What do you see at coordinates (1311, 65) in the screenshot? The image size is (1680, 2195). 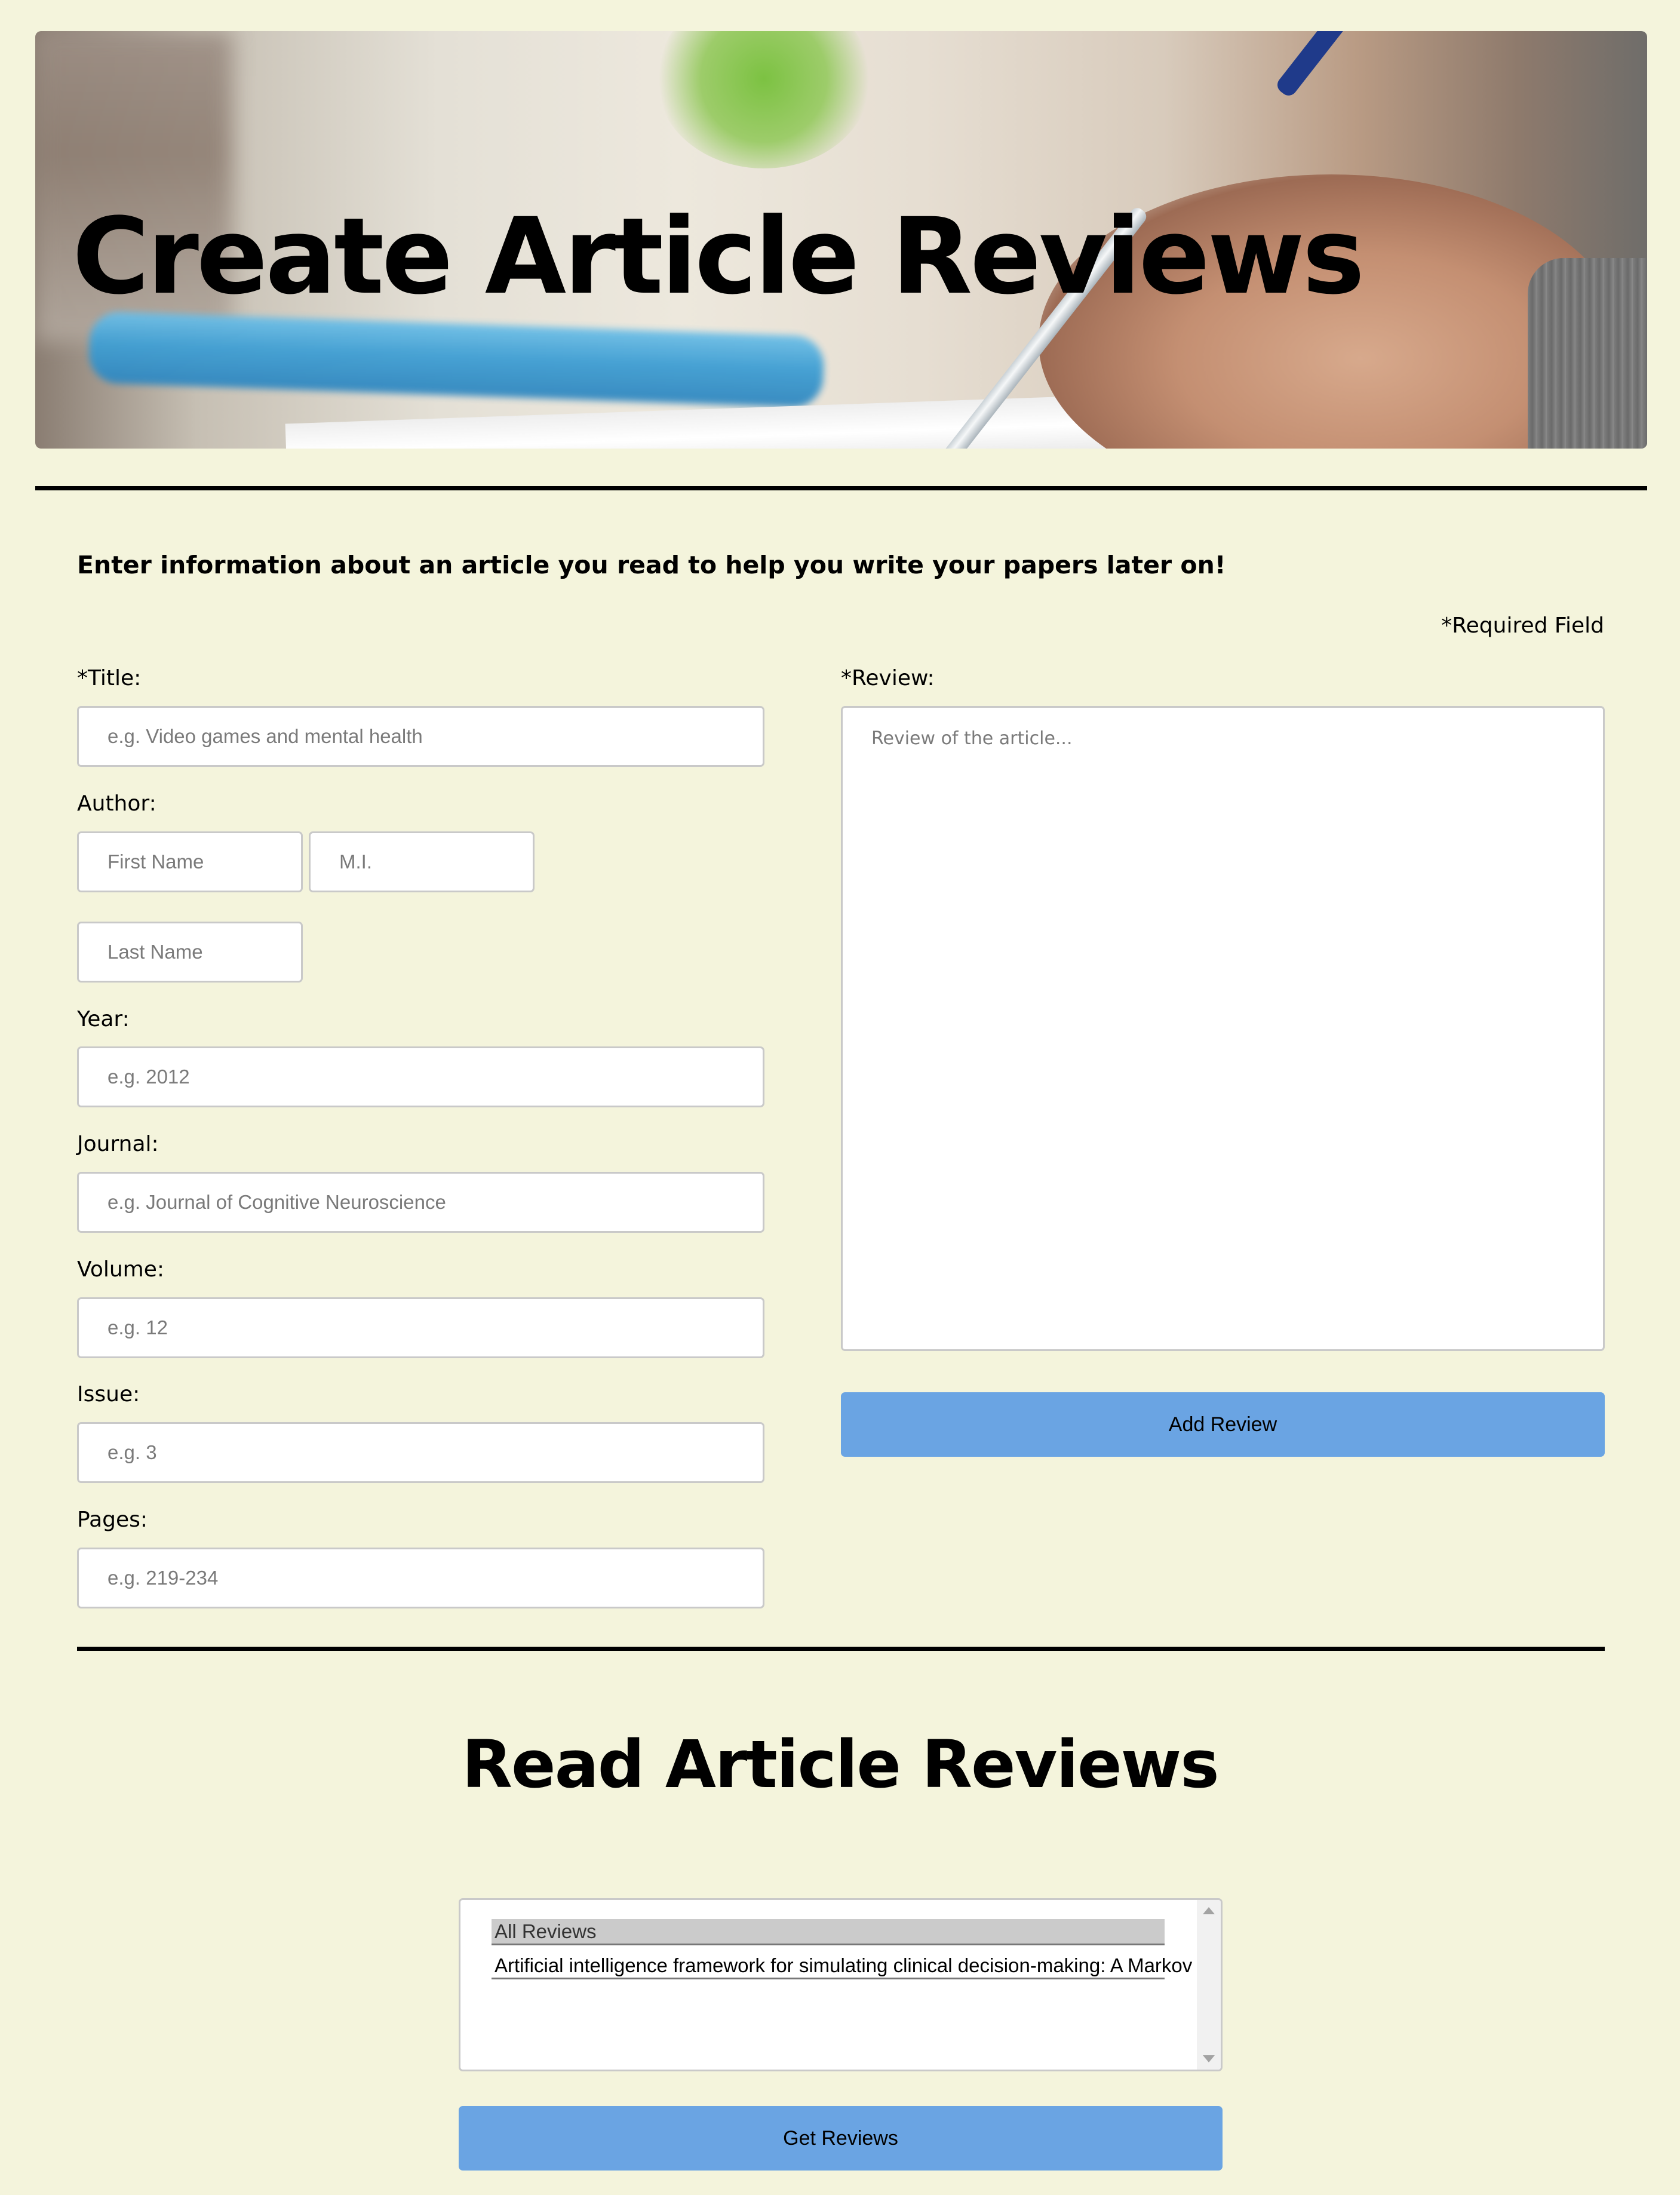 I see `banner-pen-cap-image` at bounding box center [1311, 65].